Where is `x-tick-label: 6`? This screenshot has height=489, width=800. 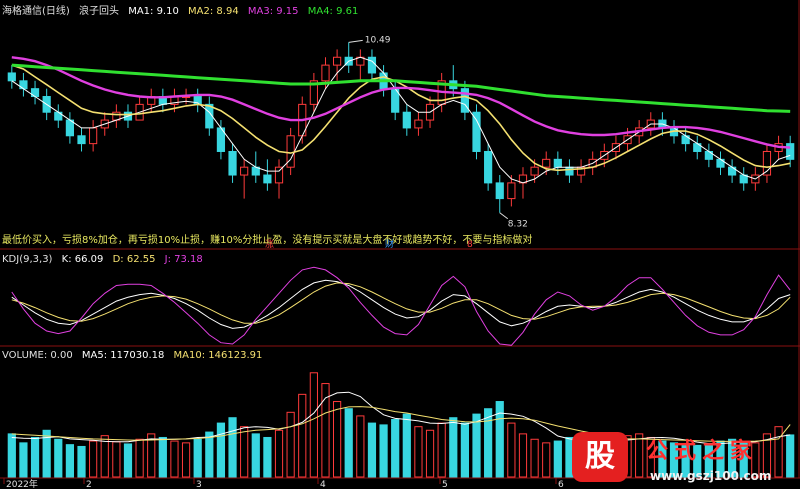 x-tick-label: 6 is located at coordinates (561, 484).